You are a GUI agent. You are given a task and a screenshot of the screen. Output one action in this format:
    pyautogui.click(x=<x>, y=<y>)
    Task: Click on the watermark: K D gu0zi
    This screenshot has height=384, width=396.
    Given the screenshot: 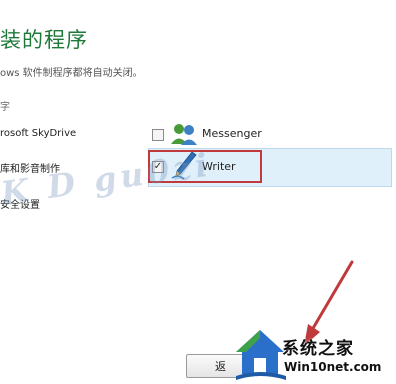 What is the action you would take?
    pyautogui.click(x=107, y=179)
    